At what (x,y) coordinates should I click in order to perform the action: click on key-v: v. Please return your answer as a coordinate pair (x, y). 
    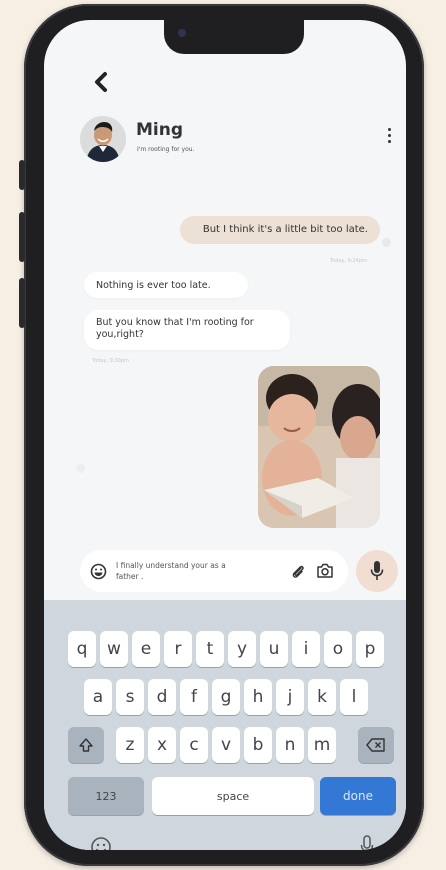
    Looking at the image, I should click on (226, 745).